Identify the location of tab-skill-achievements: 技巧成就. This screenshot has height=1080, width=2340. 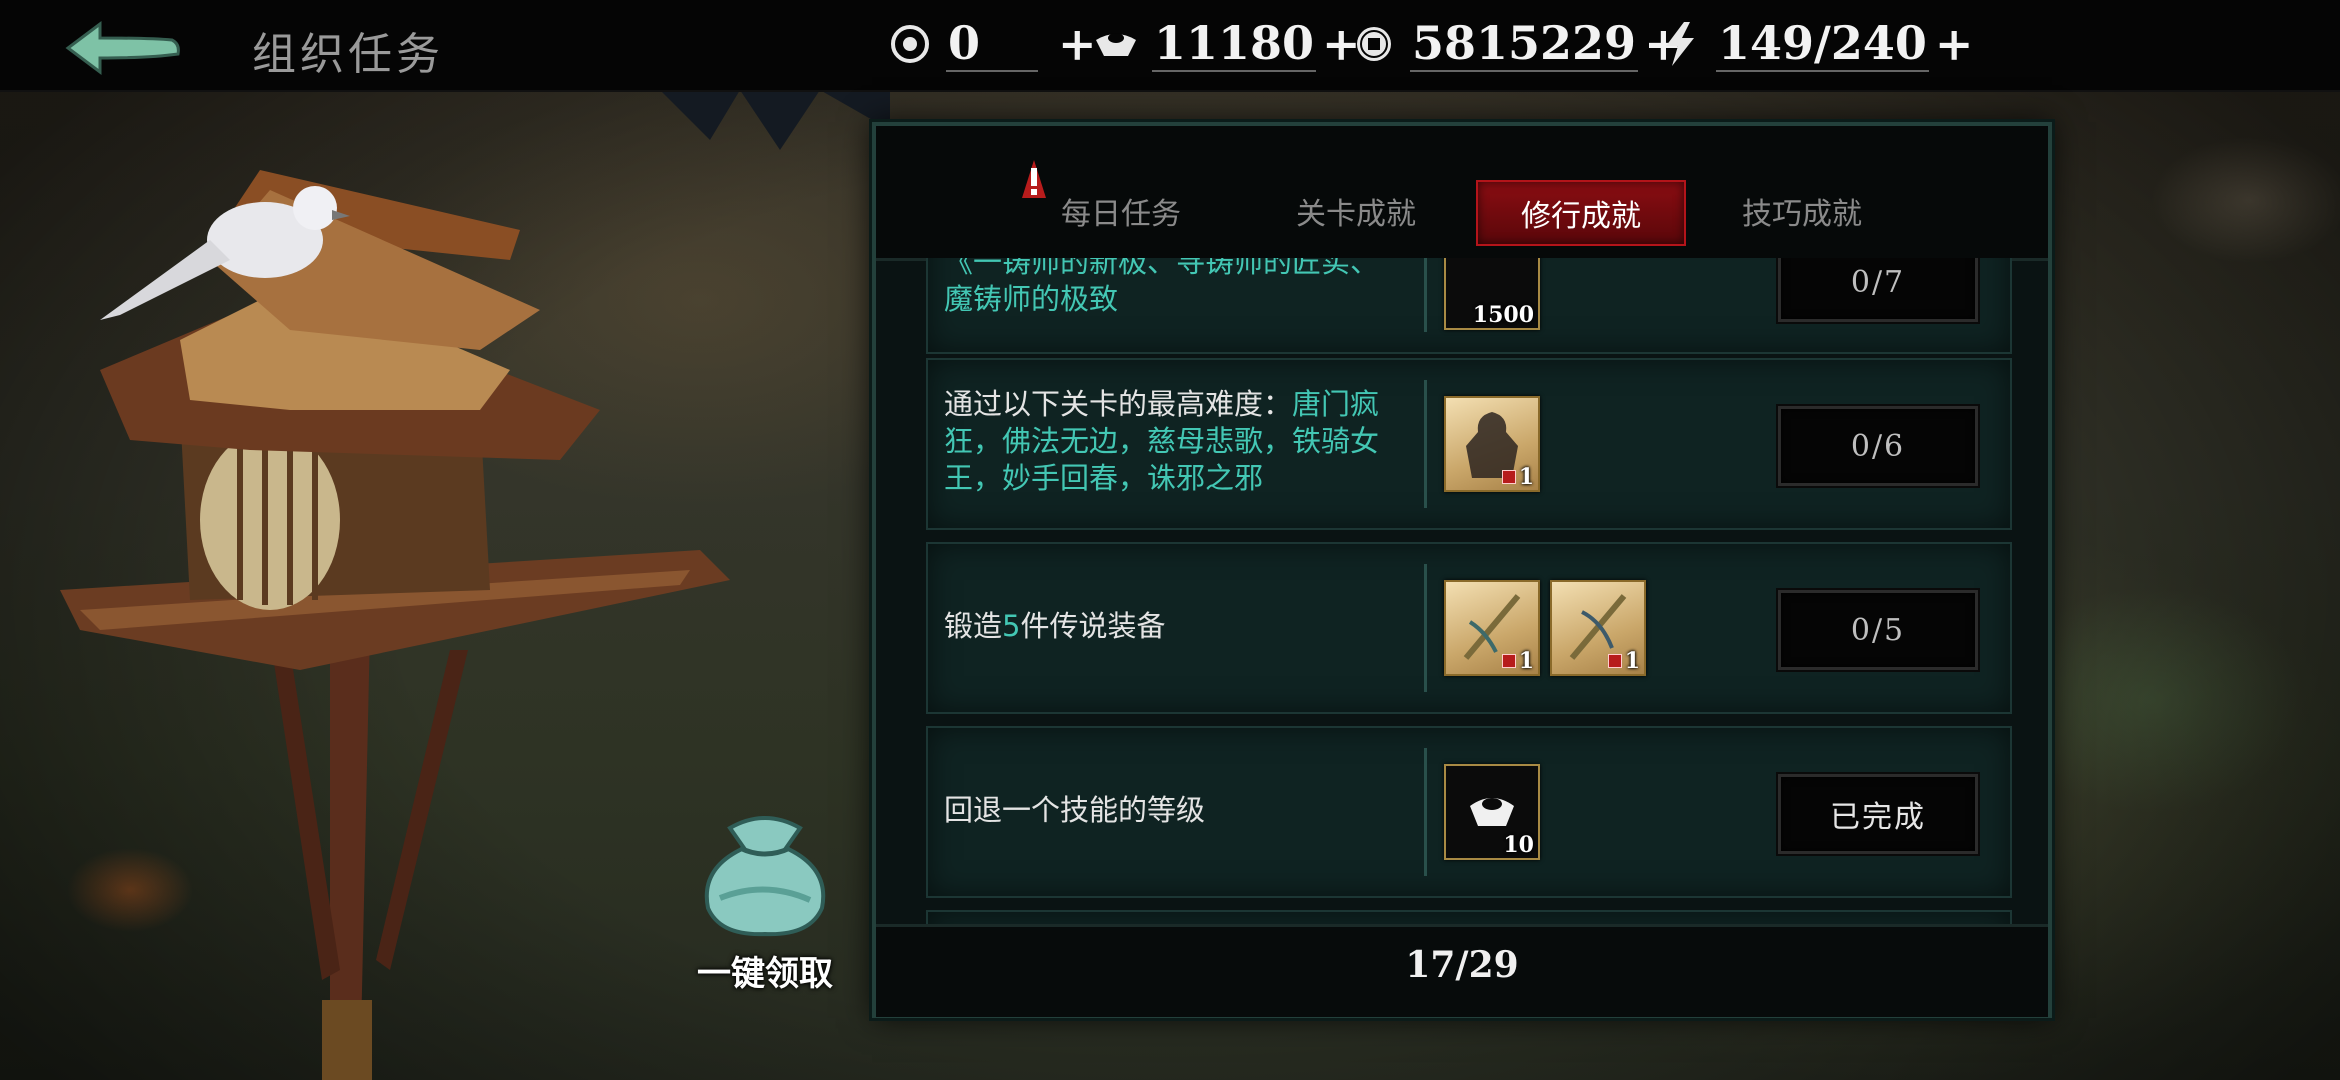
(1802, 211).